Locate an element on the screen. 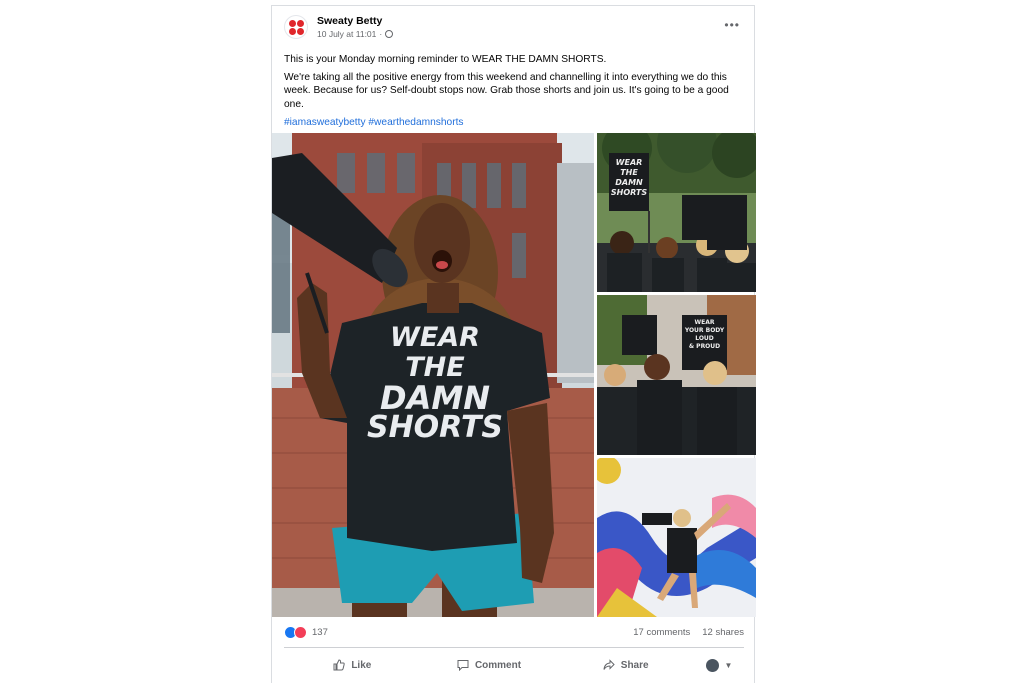 Image resolution: width=1024 pixels, height=683 pixels. page-name: Sweaty Betty is located at coordinates (349, 21).